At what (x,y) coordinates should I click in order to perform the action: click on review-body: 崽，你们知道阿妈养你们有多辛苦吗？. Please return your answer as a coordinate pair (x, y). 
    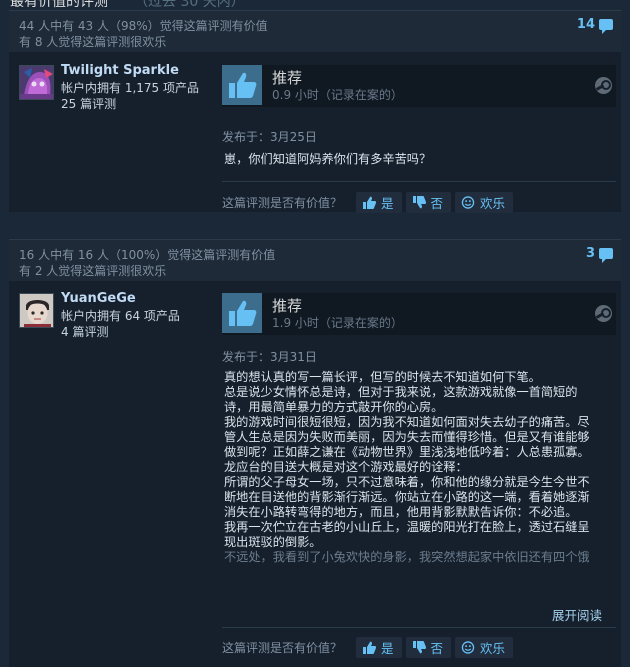
    Looking at the image, I should click on (420, 159).